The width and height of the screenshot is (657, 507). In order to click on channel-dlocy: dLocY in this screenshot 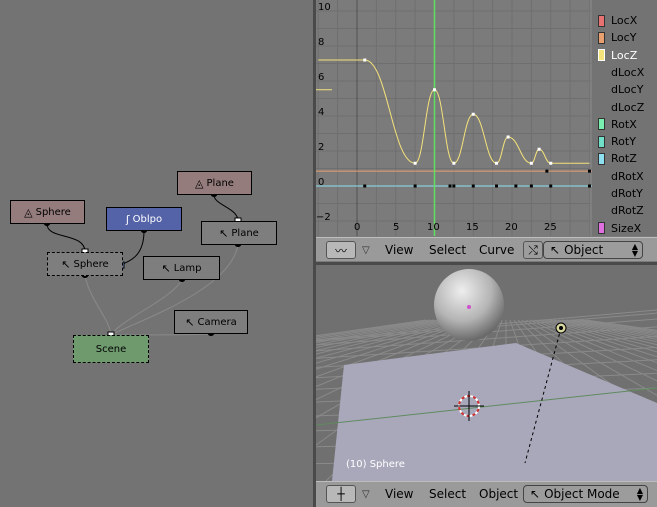, I will do `click(620, 89)`.